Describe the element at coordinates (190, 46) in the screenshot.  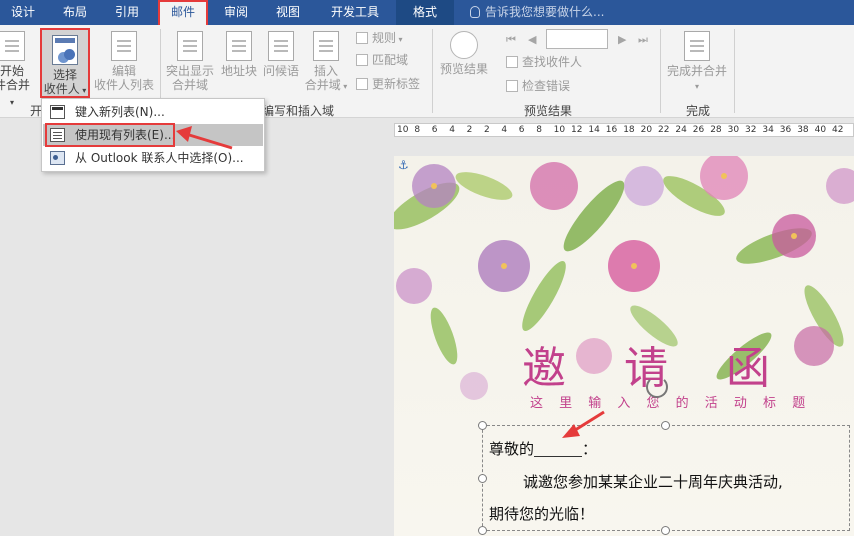
I see `highlight-fields-icon` at that location.